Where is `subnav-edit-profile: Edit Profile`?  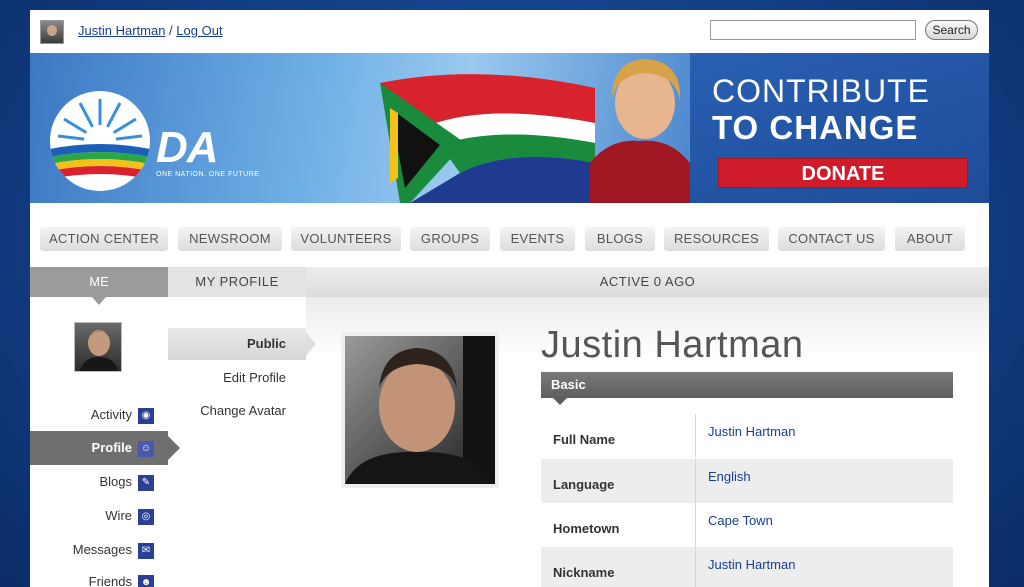
subnav-edit-profile: Edit Profile is located at coordinates (237, 378).